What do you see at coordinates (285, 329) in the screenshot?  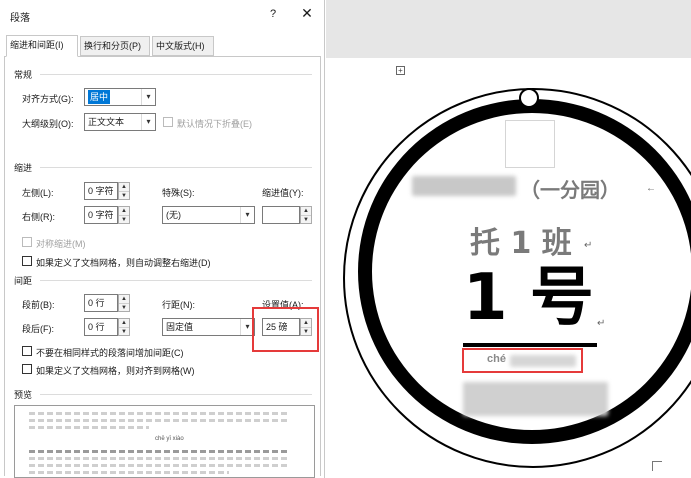 I see `highlight-box-line-spacing` at bounding box center [285, 329].